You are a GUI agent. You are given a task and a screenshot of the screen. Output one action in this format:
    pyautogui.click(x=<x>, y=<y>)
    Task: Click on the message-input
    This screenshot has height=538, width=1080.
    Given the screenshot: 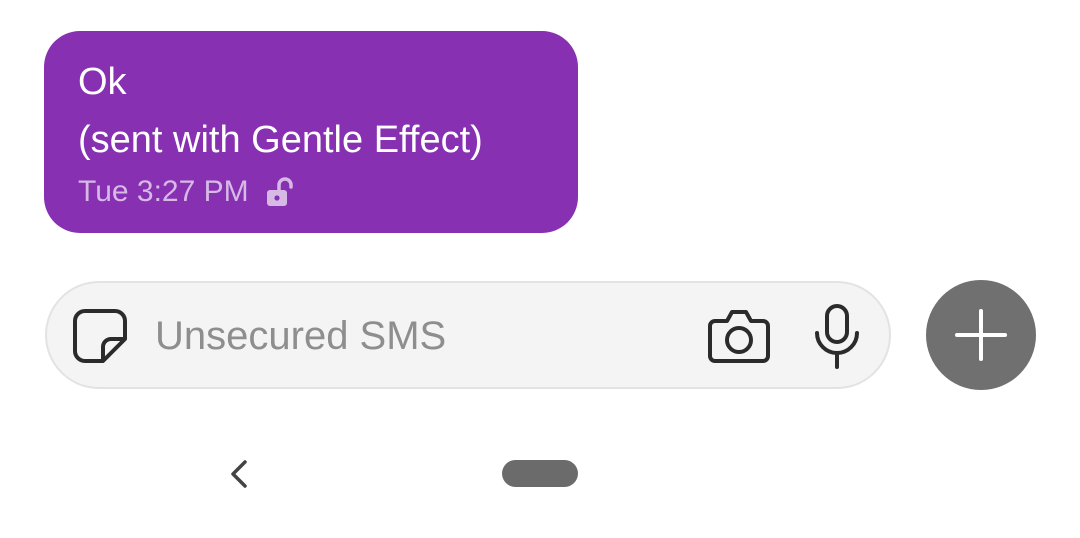 What is the action you would take?
    pyautogui.click(x=415, y=336)
    